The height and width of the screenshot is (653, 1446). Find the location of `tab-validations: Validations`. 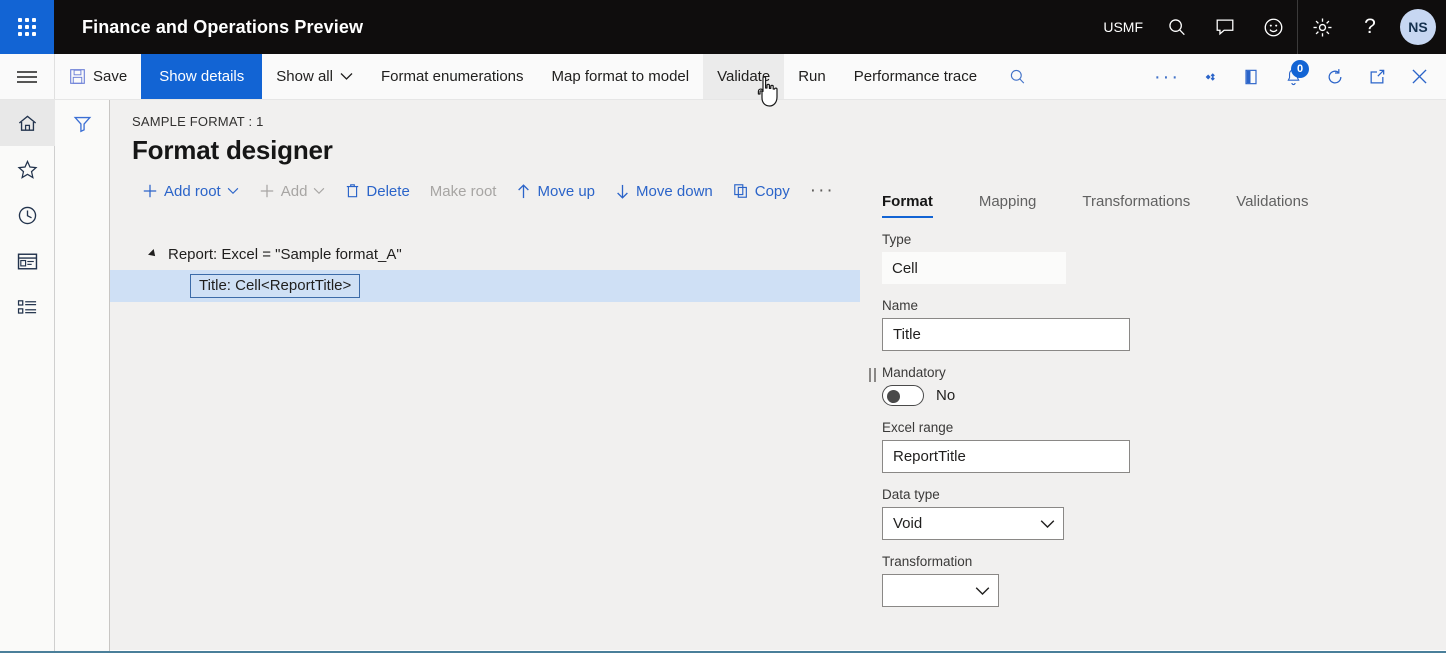

tab-validations: Validations is located at coordinates (1281, 205).